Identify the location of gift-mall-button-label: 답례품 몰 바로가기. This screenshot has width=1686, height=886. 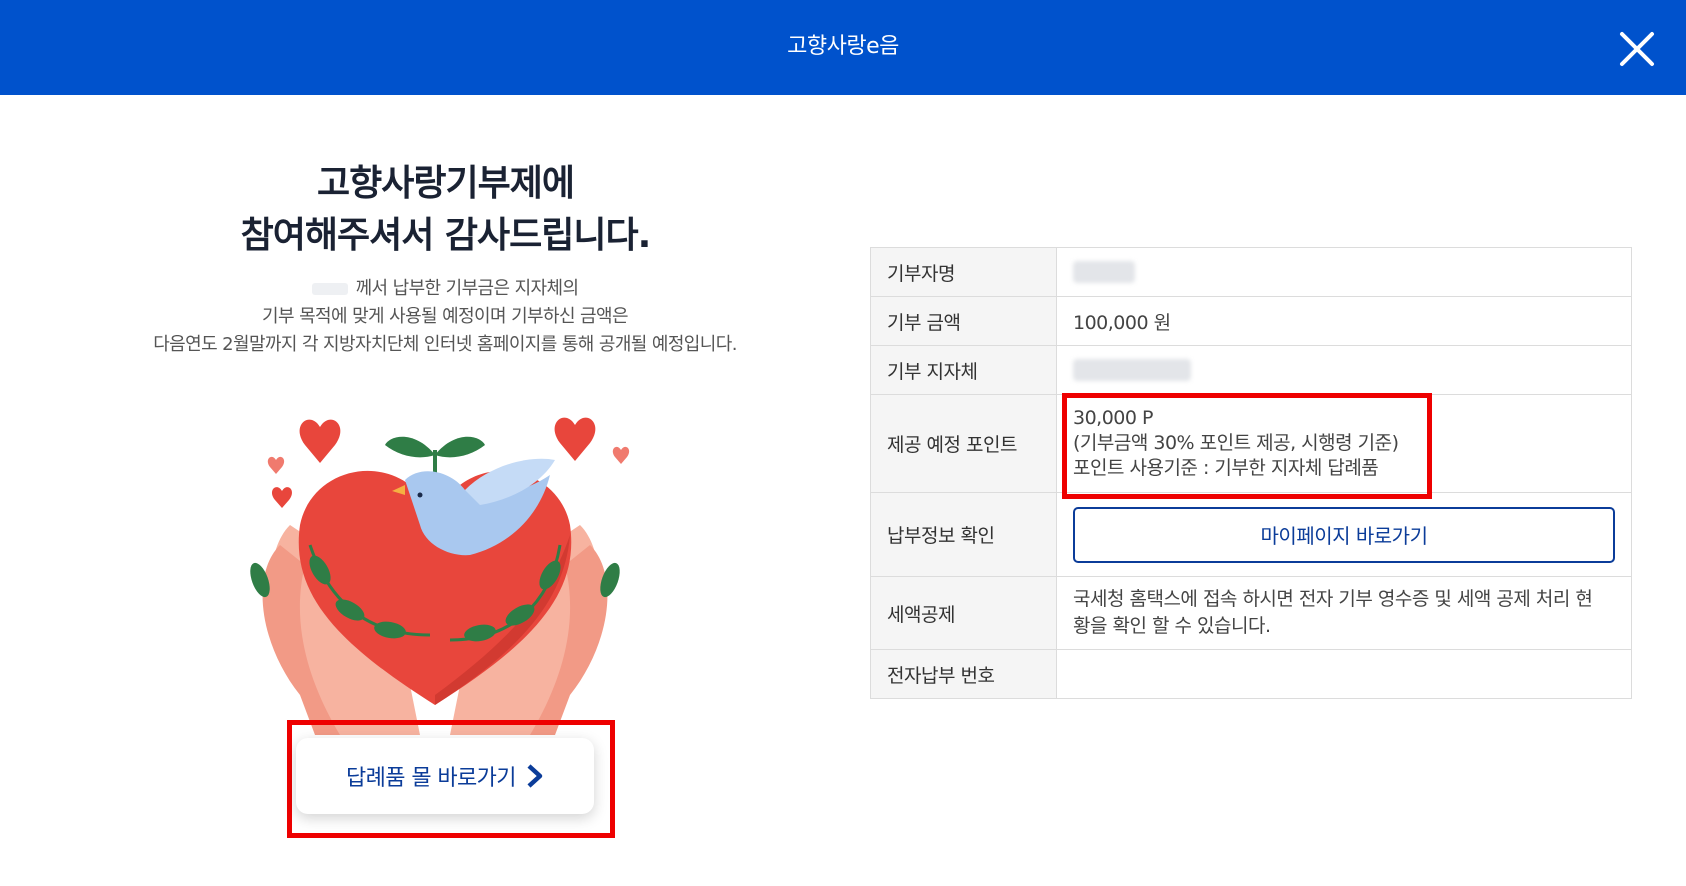
(431, 778).